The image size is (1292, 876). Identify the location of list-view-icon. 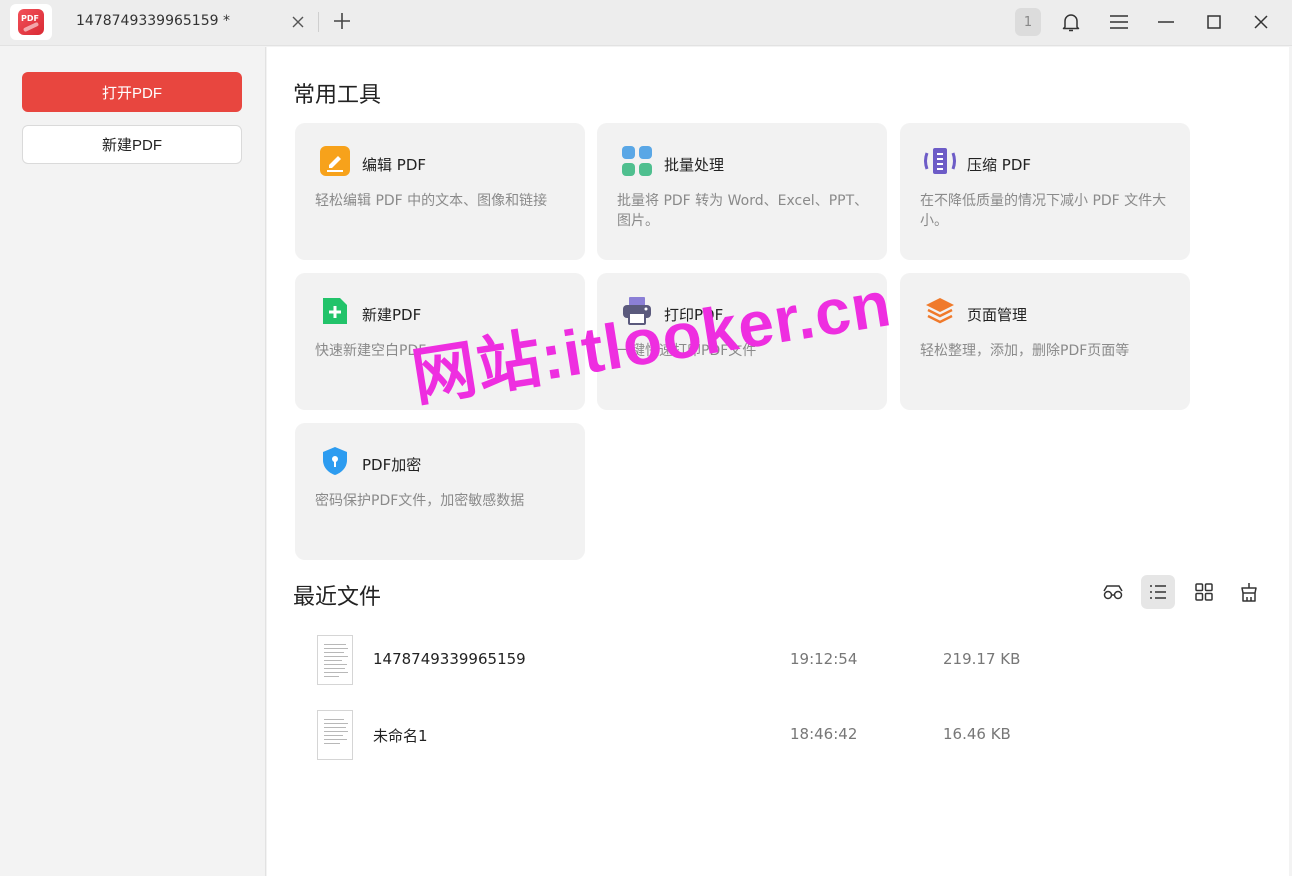
(1158, 592).